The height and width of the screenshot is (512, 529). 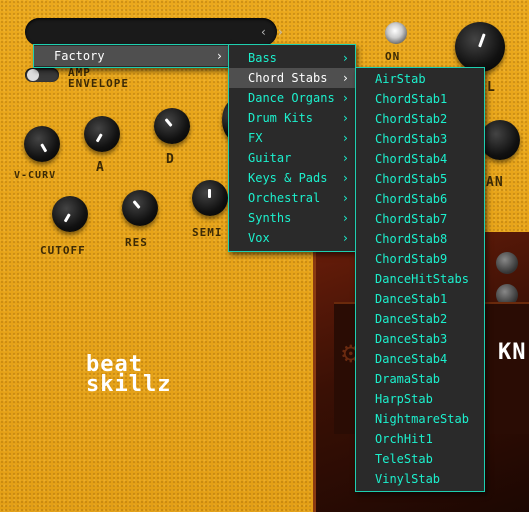 What do you see at coordinates (420, 419) in the screenshot?
I see `preset-item-nightmarestab: NightmareStab` at bounding box center [420, 419].